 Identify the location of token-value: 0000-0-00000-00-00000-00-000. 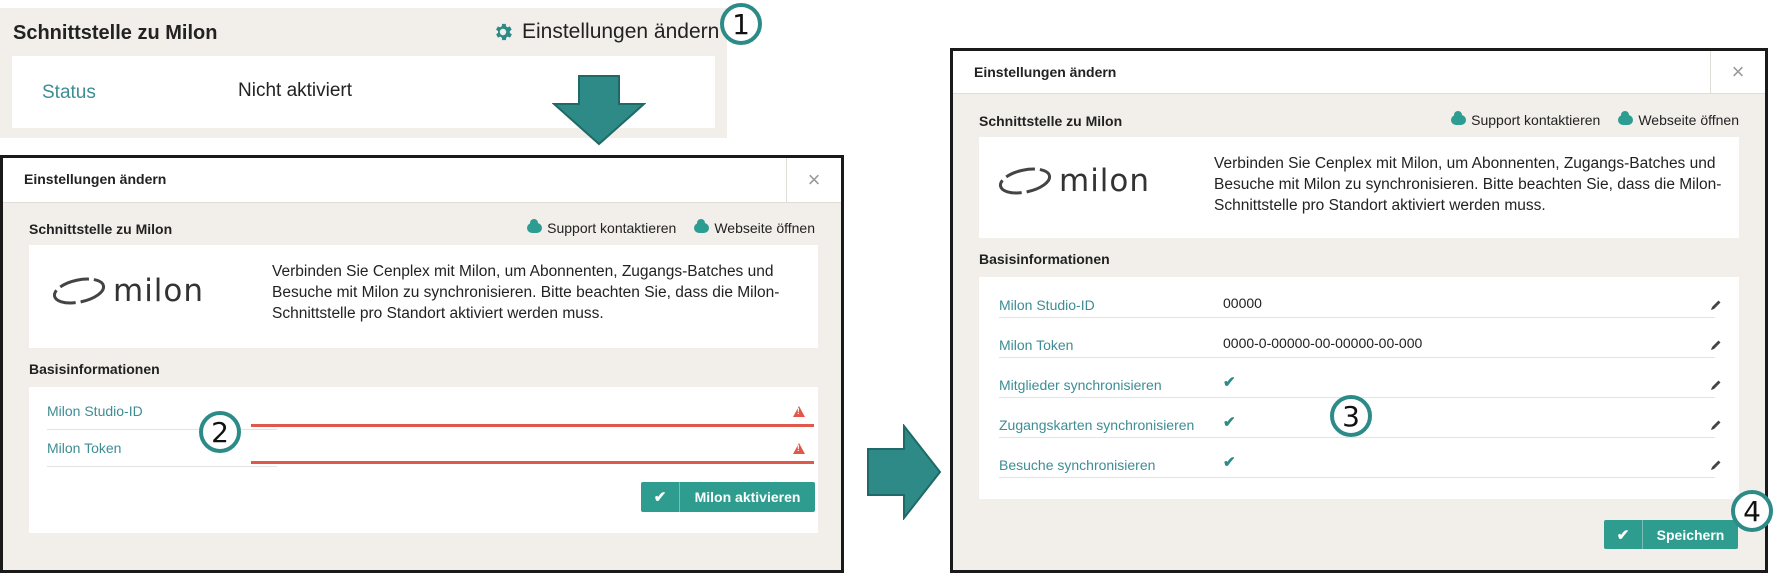
(1322, 343).